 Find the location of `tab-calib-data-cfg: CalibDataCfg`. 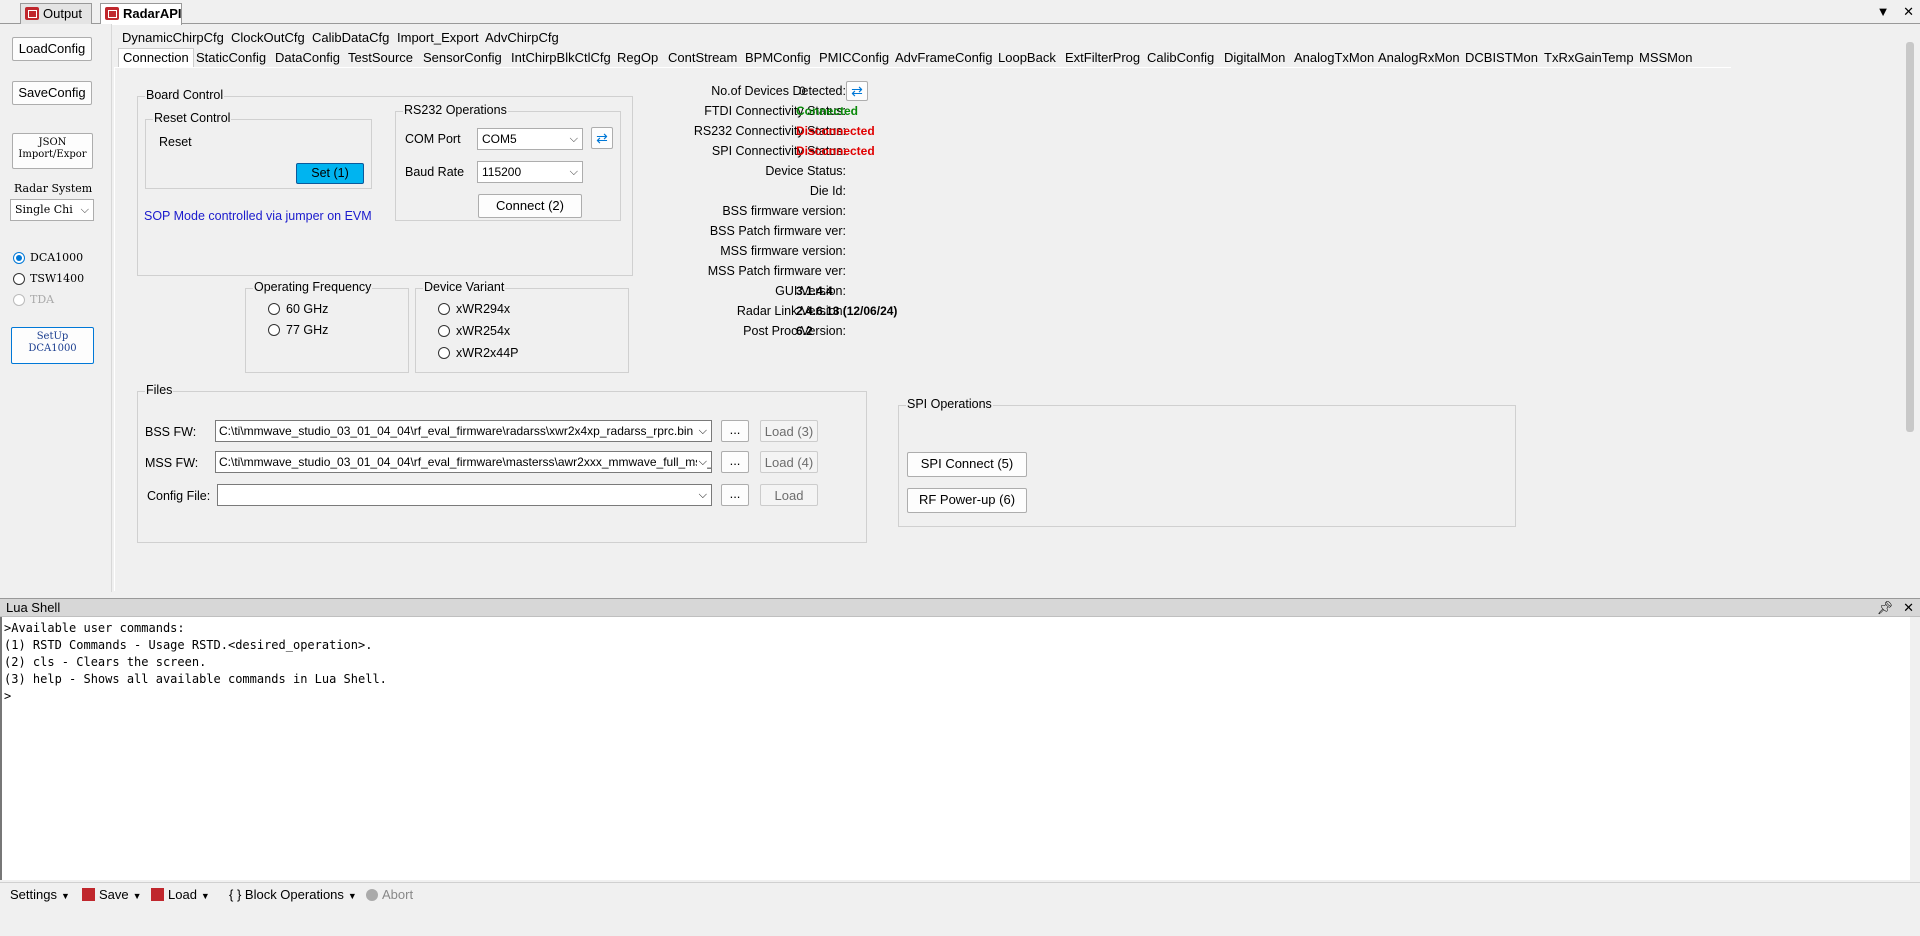

tab-calib-data-cfg: CalibDataCfg is located at coordinates (350, 38).